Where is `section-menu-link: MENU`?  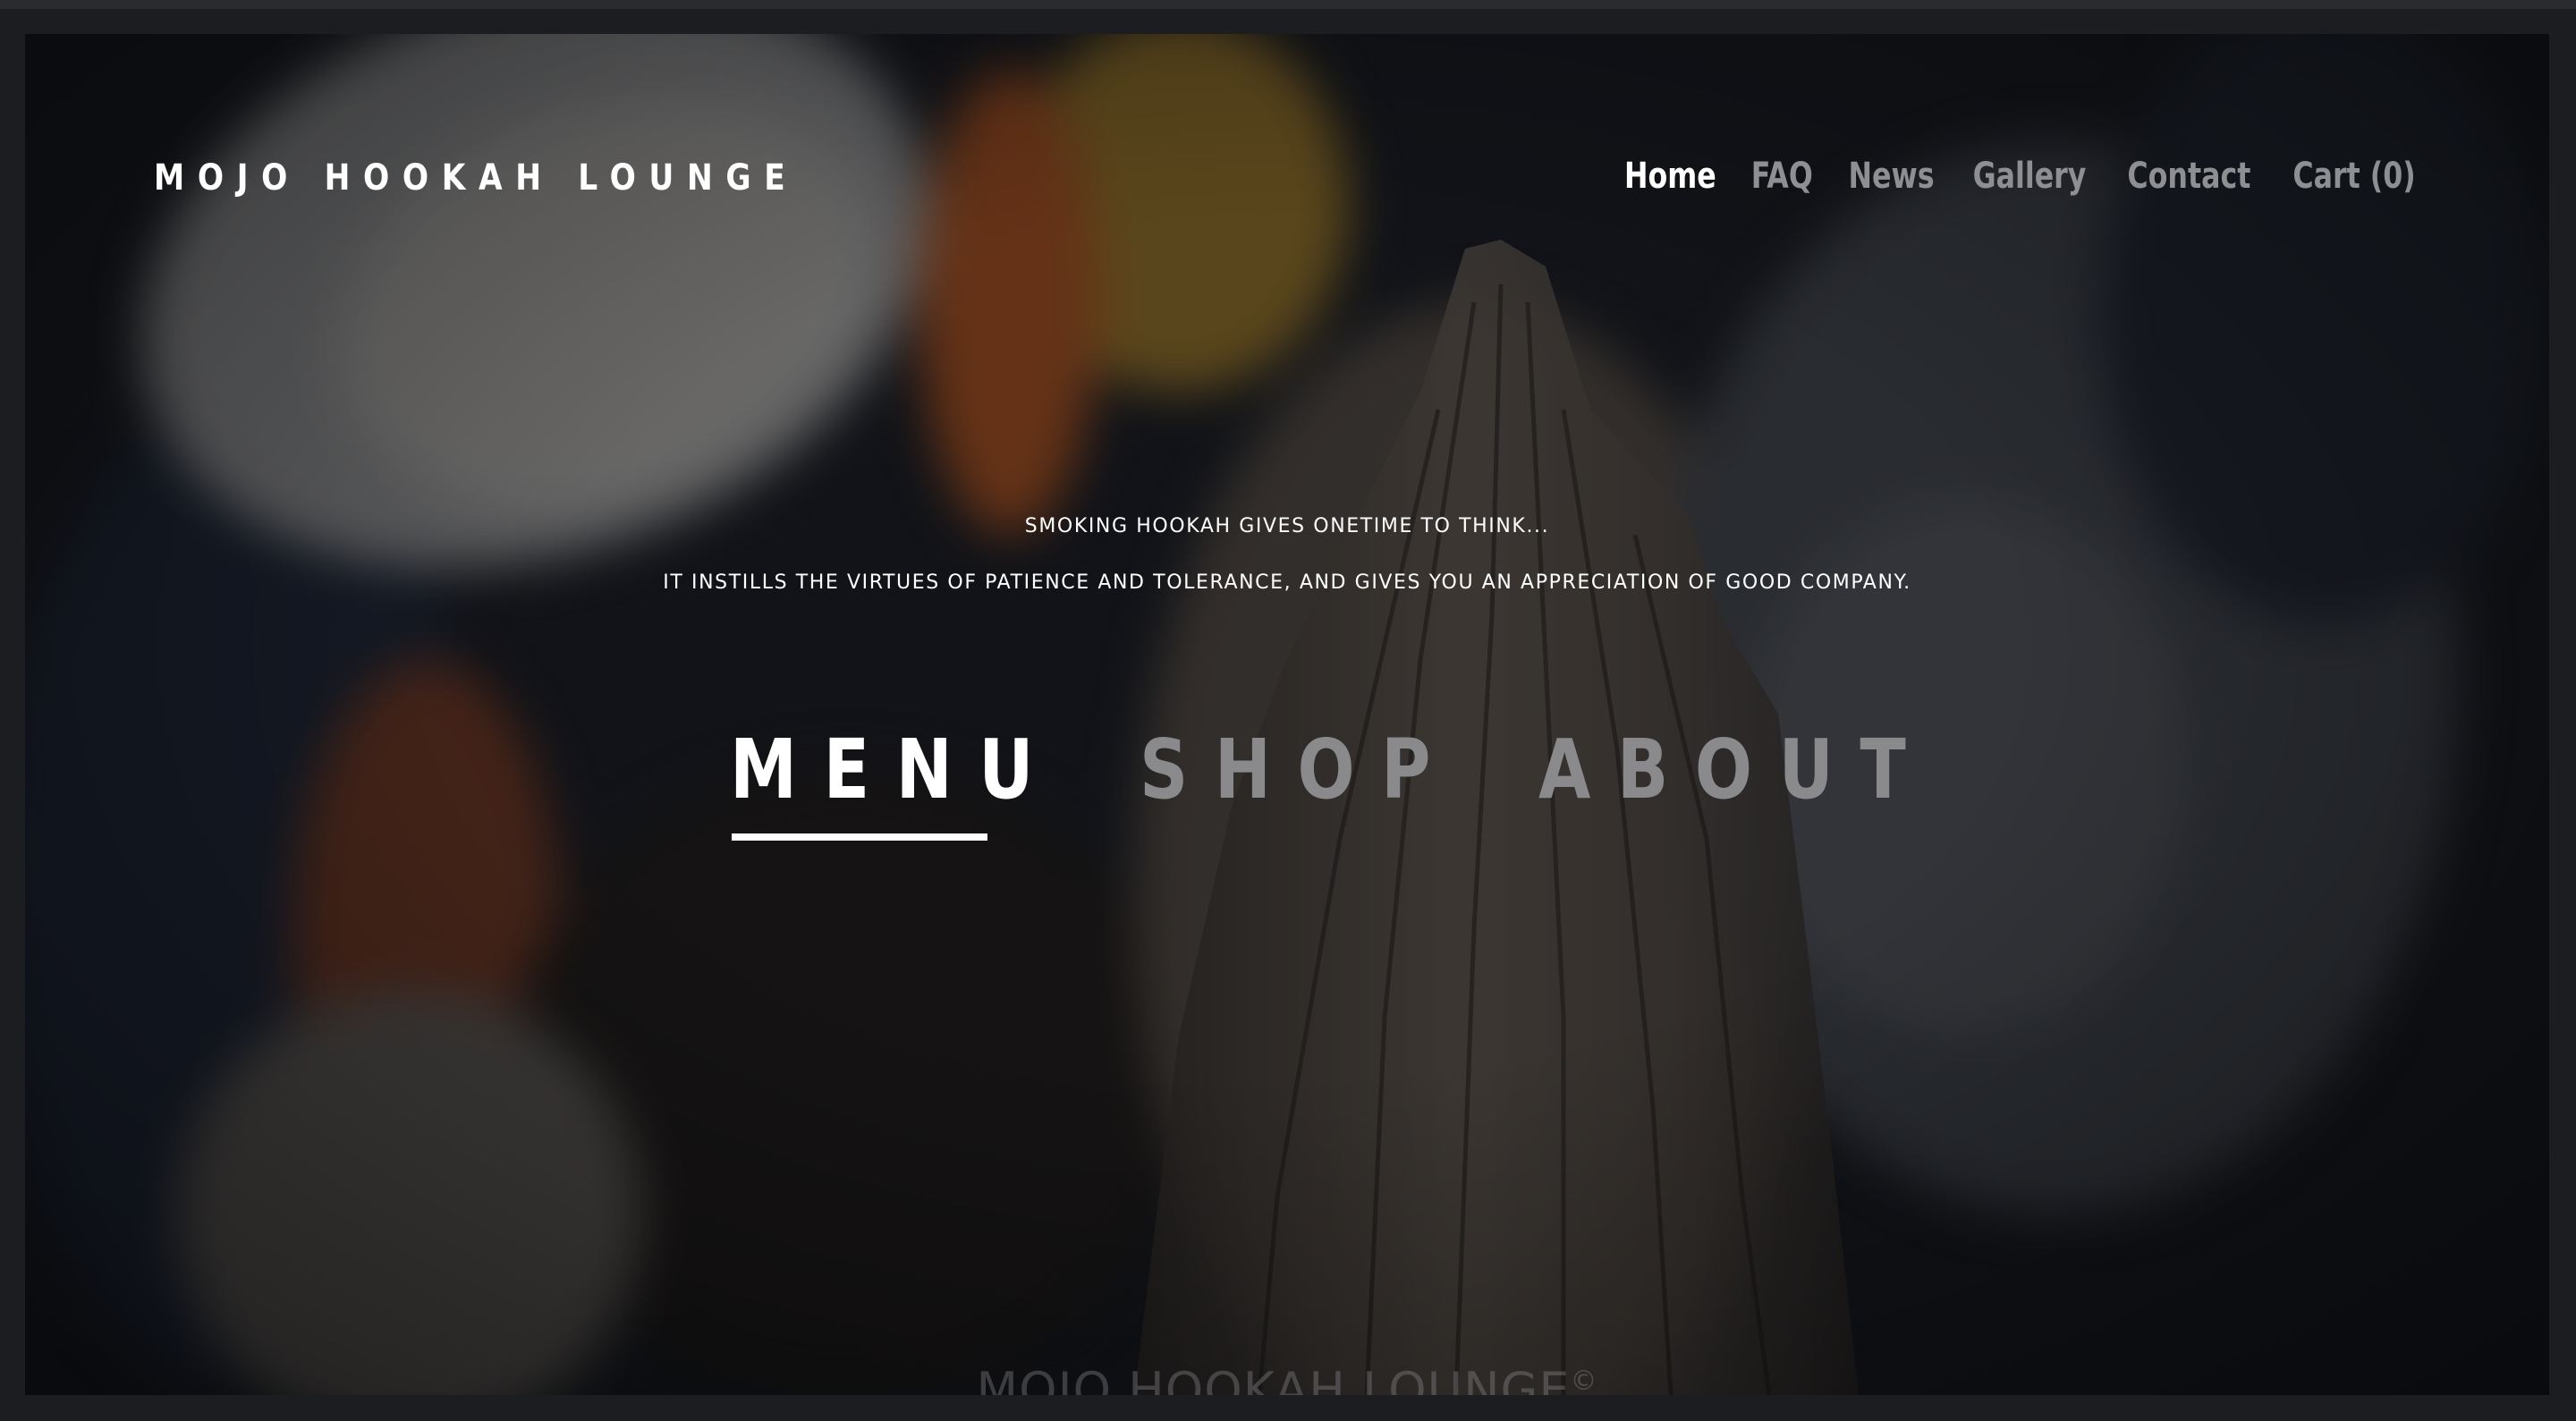
section-menu-link: MENU is located at coordinates (895, 770).